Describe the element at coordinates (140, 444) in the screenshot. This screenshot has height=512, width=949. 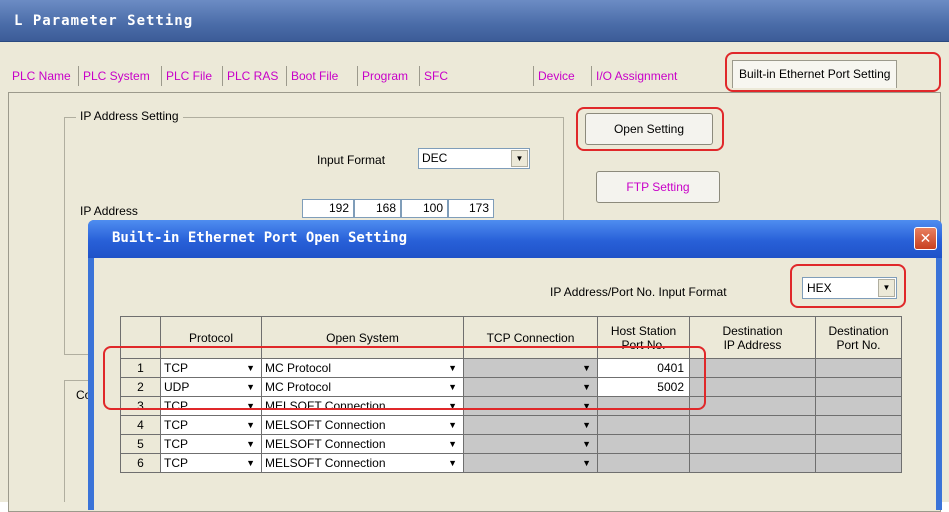
I see `row-number: 5` at that location.